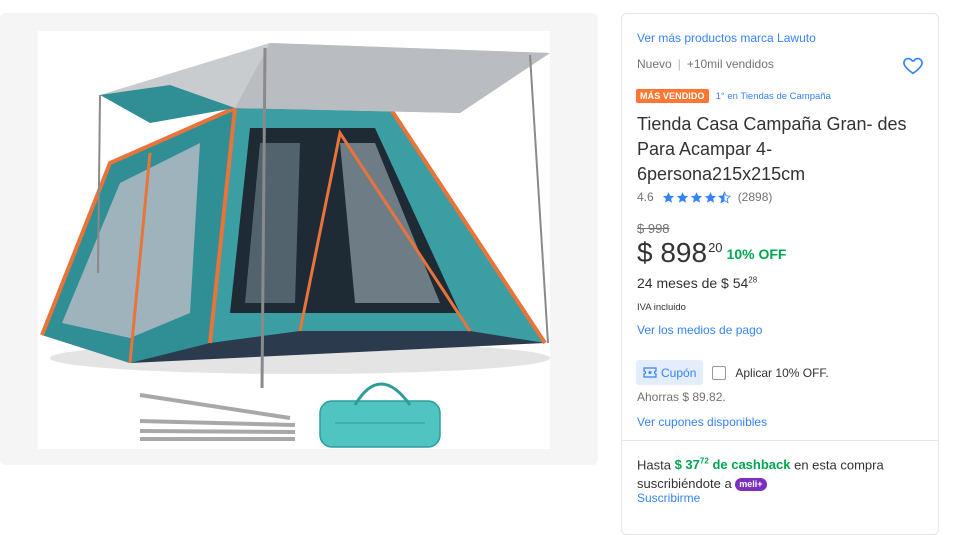 This screenshot has width=961, height=535. I want to click on rating-stars, so click(697, 197).